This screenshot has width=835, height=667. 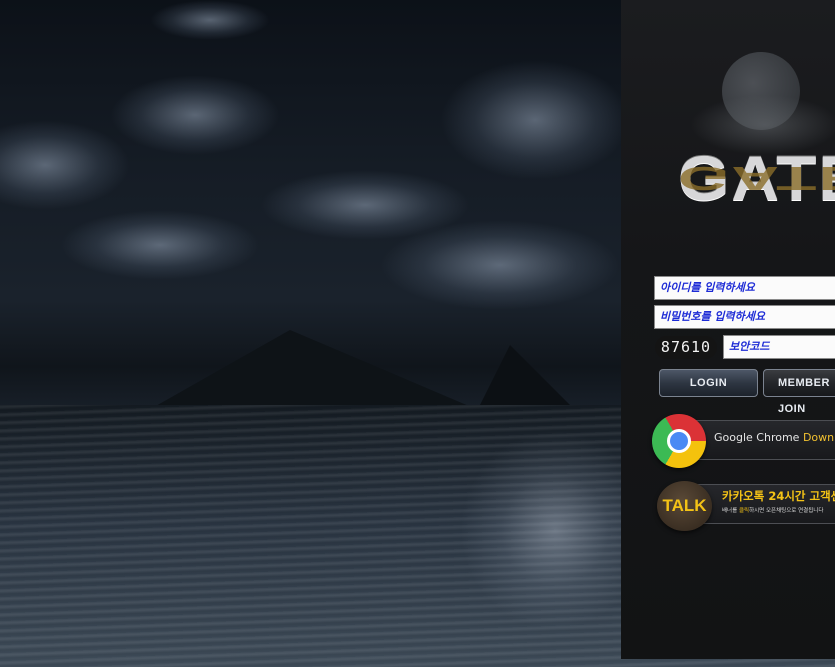 What do you see at coordinates (757, 437) in the screenshot?
I see `chrome-name: Google Chrome` at bounding box center [757, 437].